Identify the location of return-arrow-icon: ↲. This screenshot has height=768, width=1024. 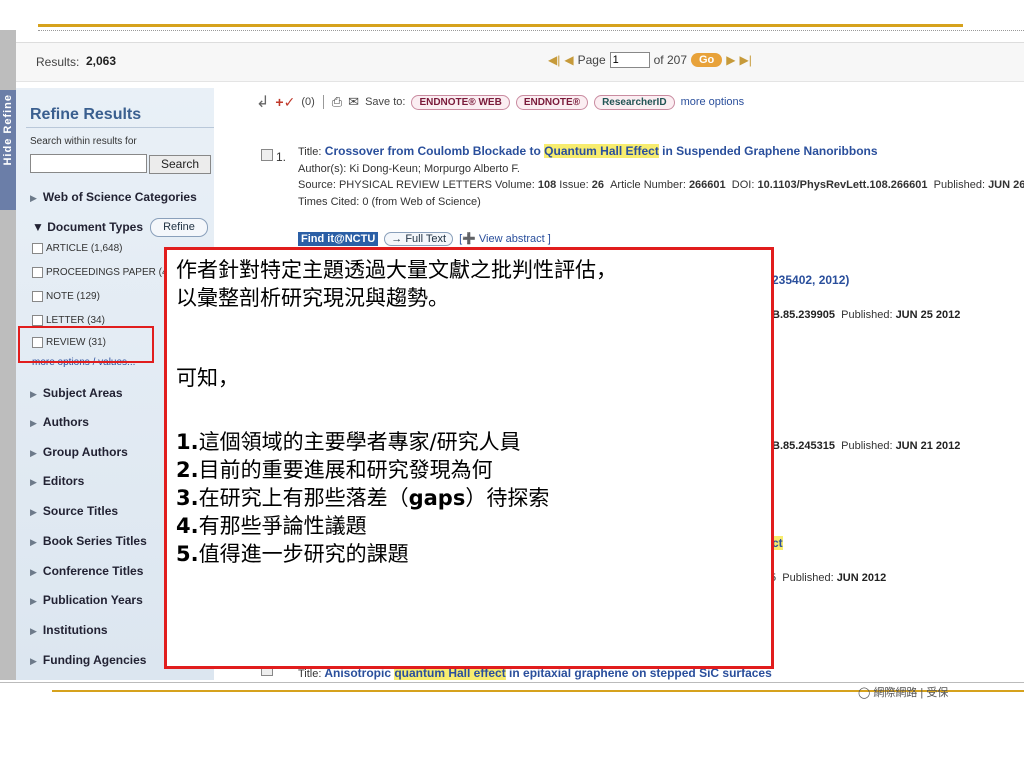
(262, 102).